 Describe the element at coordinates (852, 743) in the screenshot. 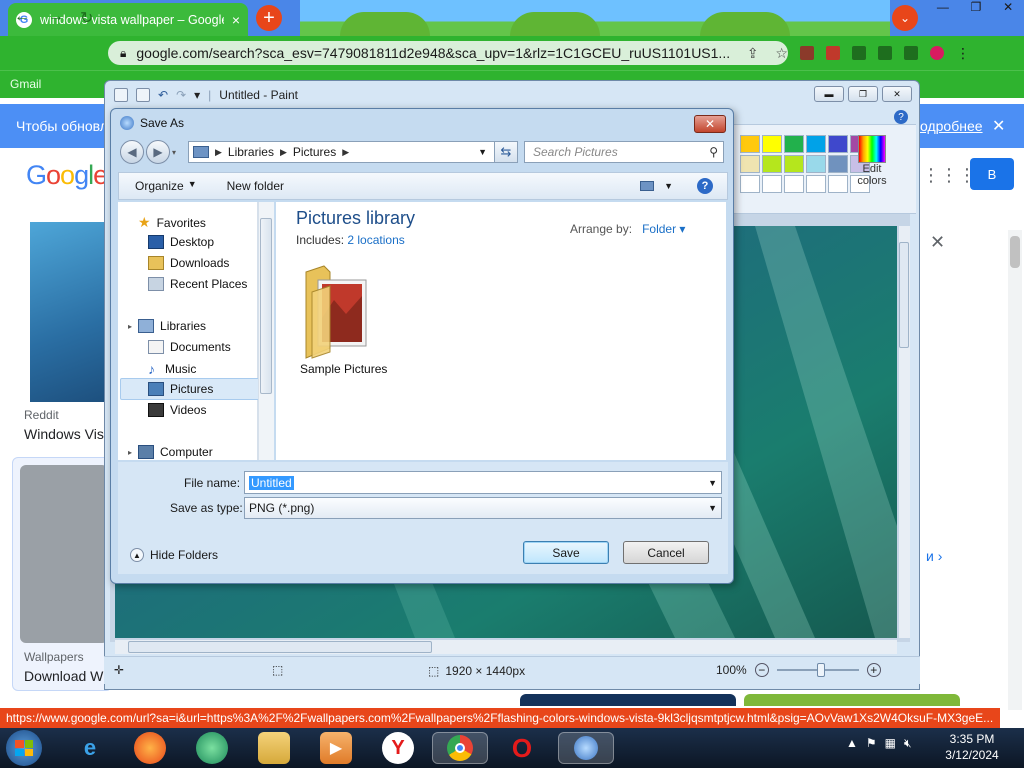

I see `show-hidden-icons-icon: ▲` at that location.